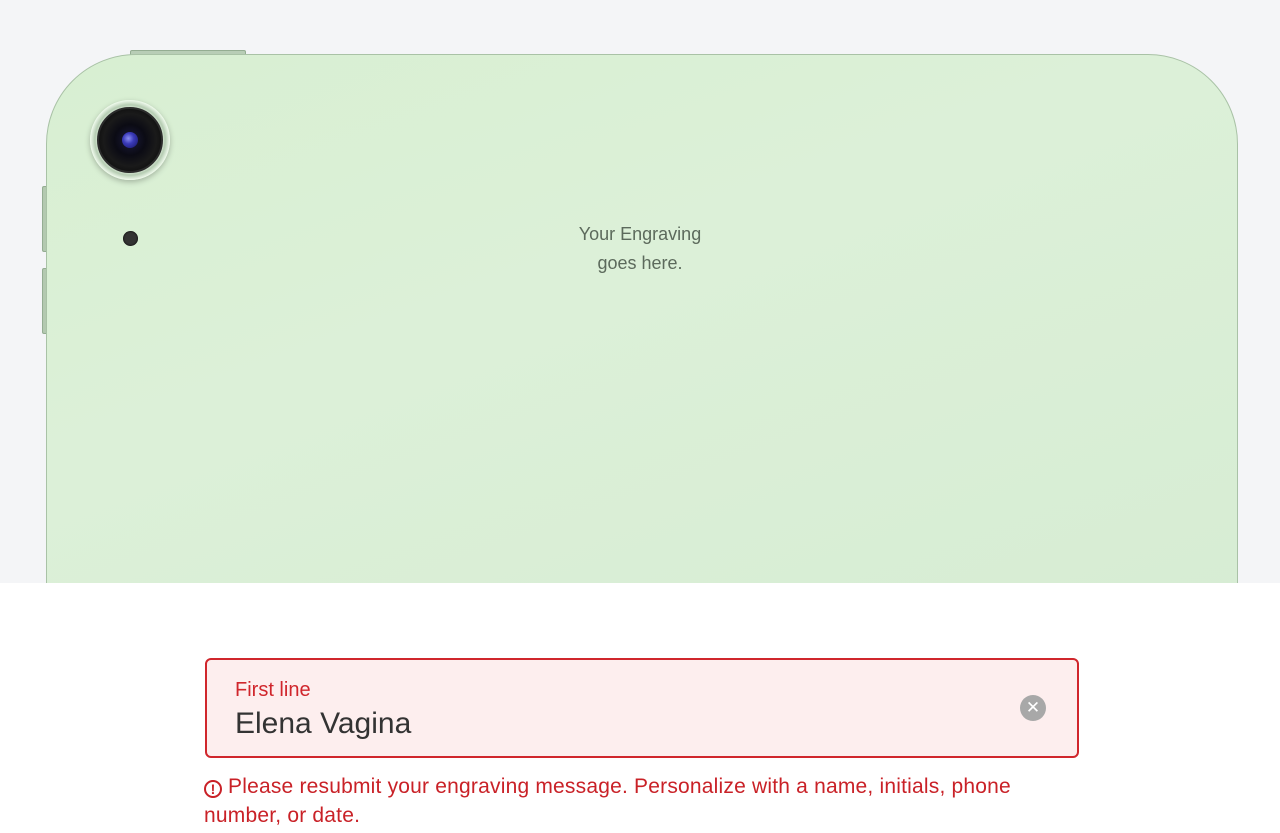 The height and width of the screenshot is (833, 1280). Describe the element at coordinates (640, 249) in the screenshot. I see `engraving-preview-text: Your Engraving goes here.` at that location.